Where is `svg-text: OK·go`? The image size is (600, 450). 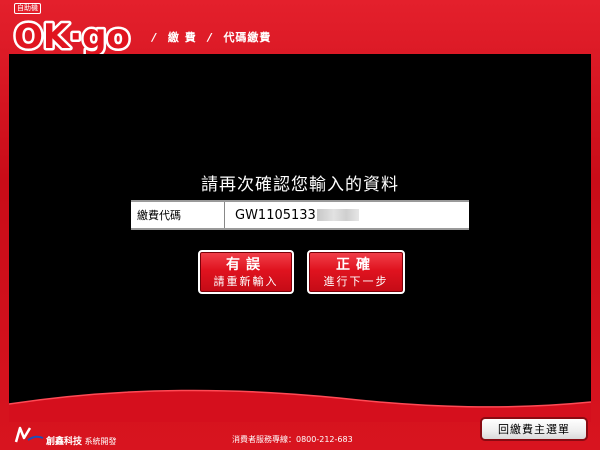
svg-text: OK·go is located at coordinates (72, 35).